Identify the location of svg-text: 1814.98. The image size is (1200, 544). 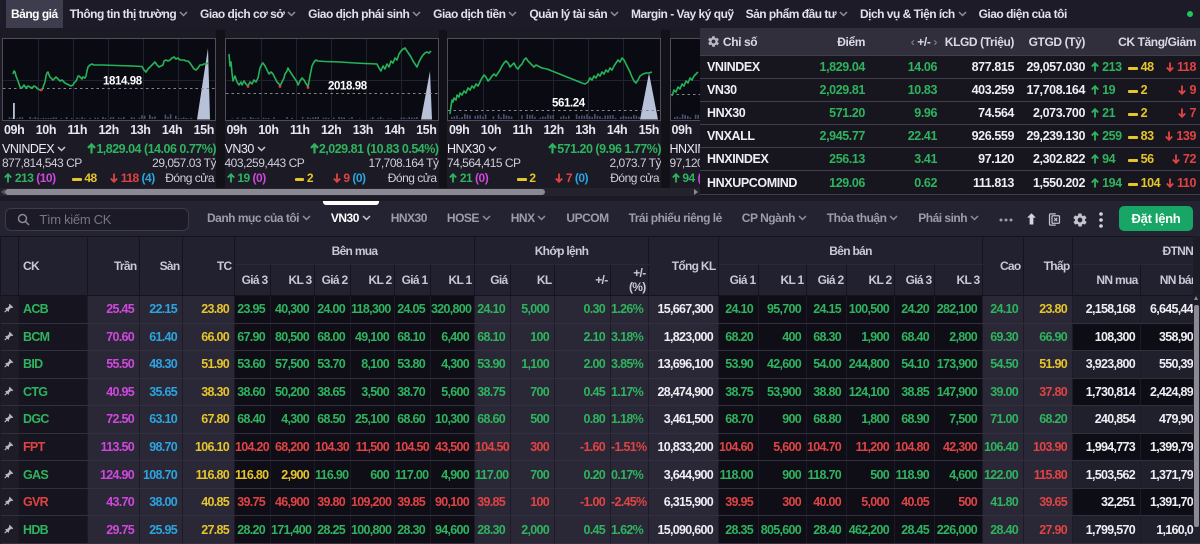
(123, 82).